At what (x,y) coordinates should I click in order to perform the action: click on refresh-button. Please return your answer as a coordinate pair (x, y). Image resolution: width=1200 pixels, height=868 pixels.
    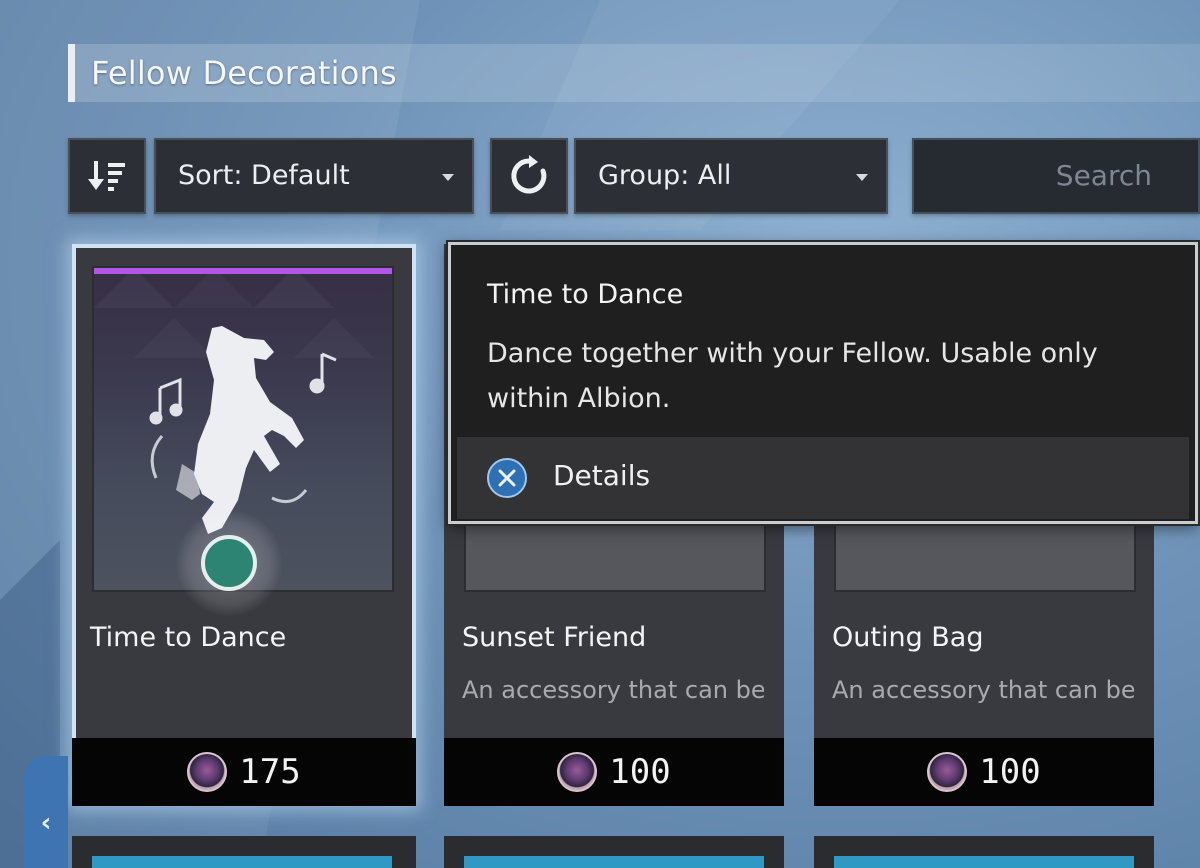
    Looking at the image, I should click on (529, 176).